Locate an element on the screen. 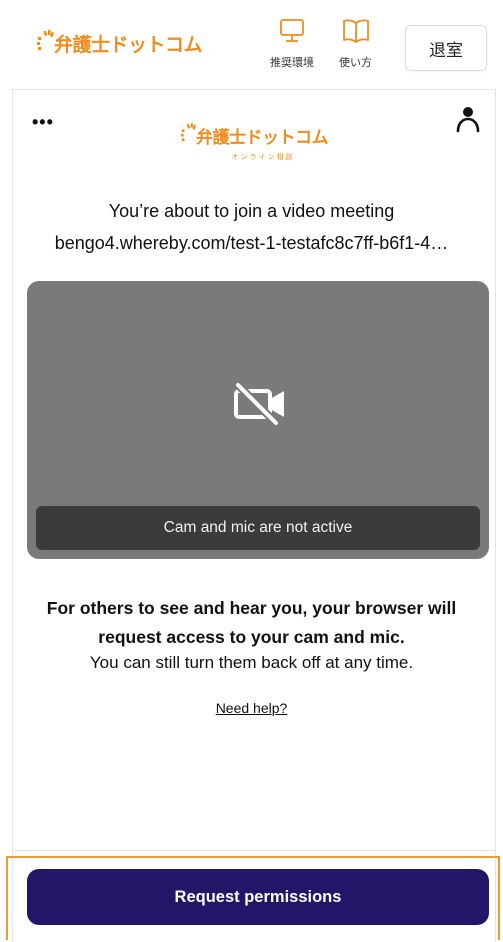  brand-logo: 弁護士ドットコム is located at coordinates (119, 43).